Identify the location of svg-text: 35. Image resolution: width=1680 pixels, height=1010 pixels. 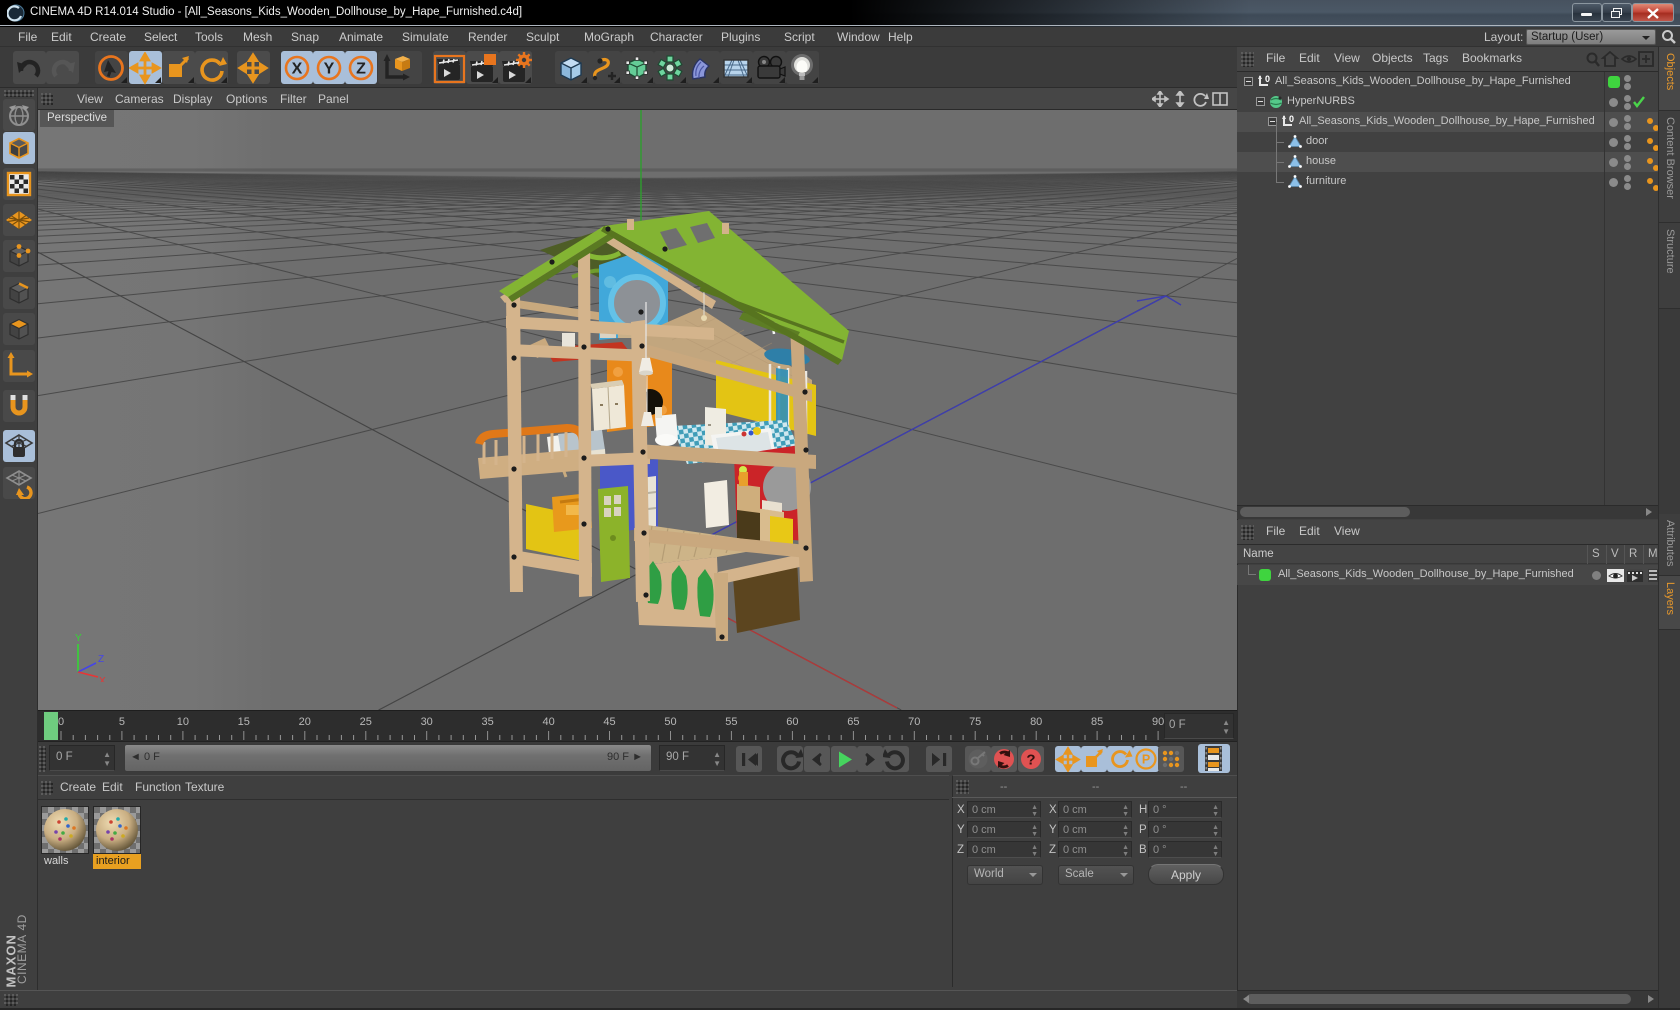
(487, 722).